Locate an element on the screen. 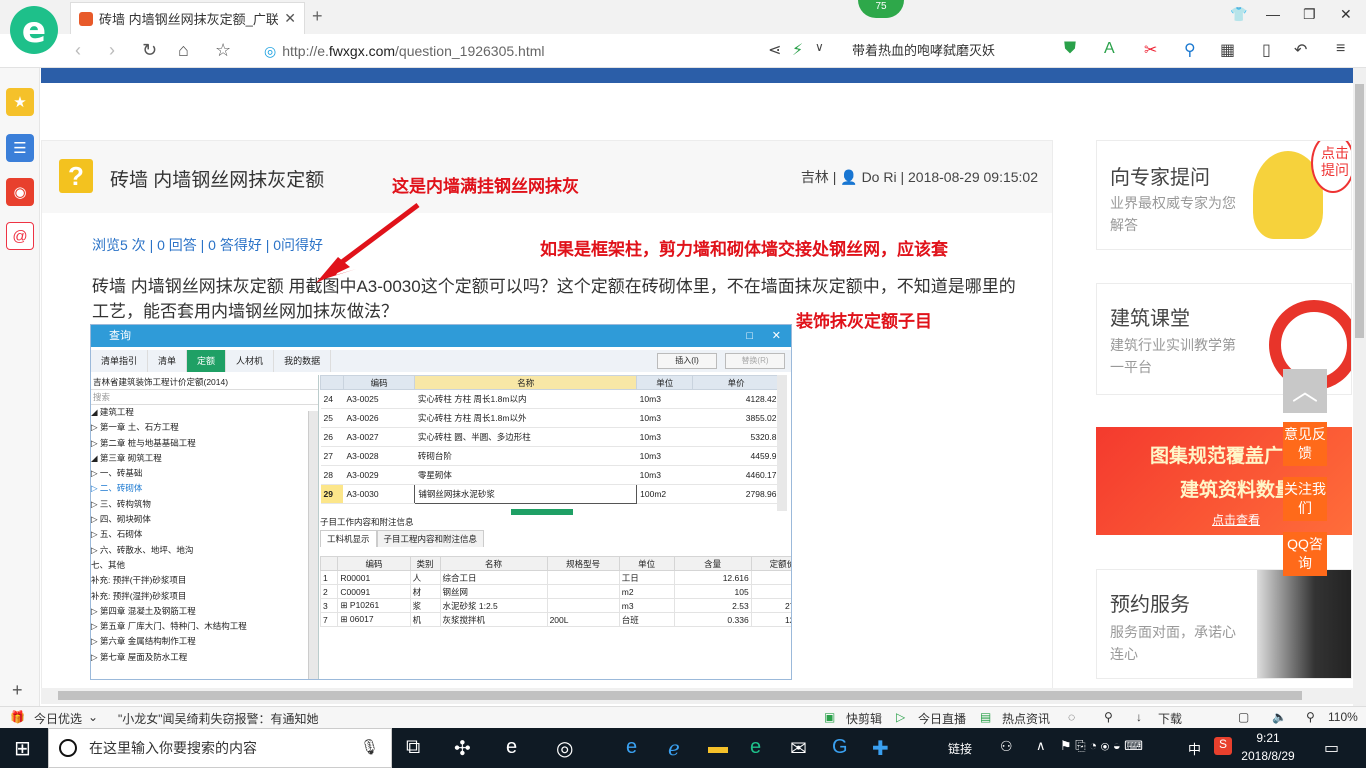  360-browser-icon: e is located at coordinates (755, 747).